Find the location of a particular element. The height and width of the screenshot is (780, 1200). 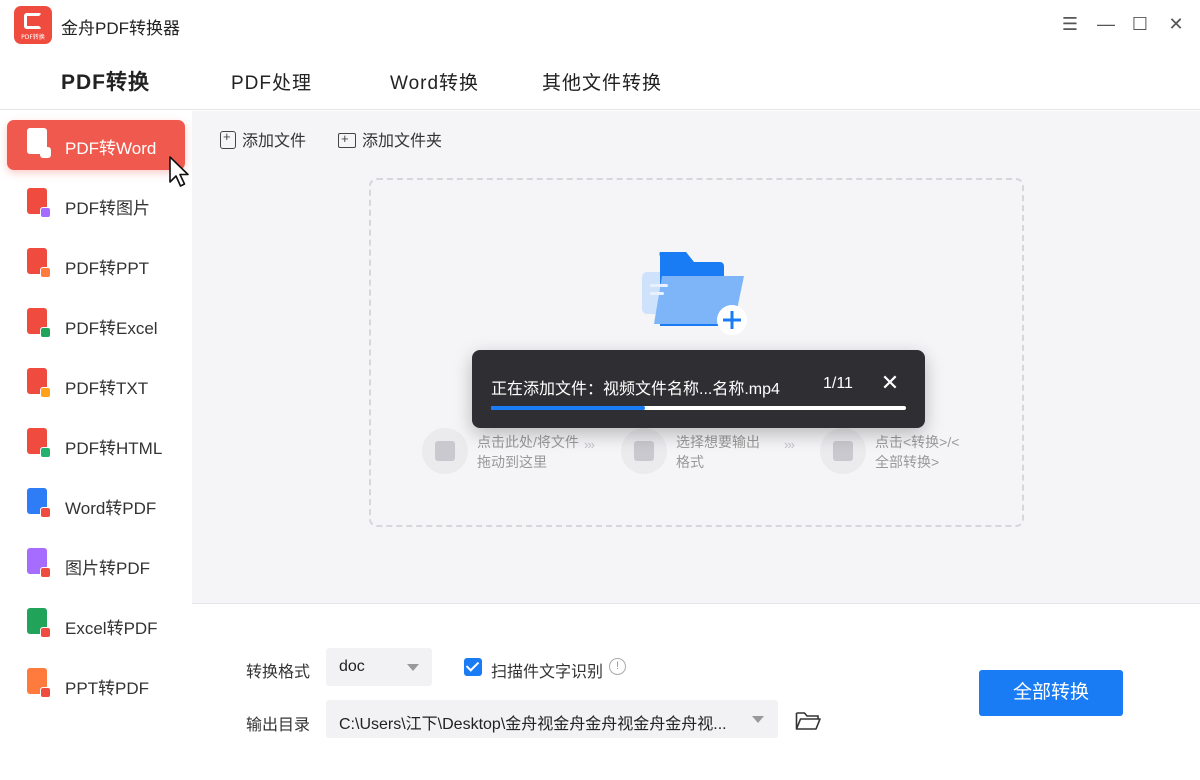

sidebar-item-label: Word转PDF is located at coordinates (111, 508).